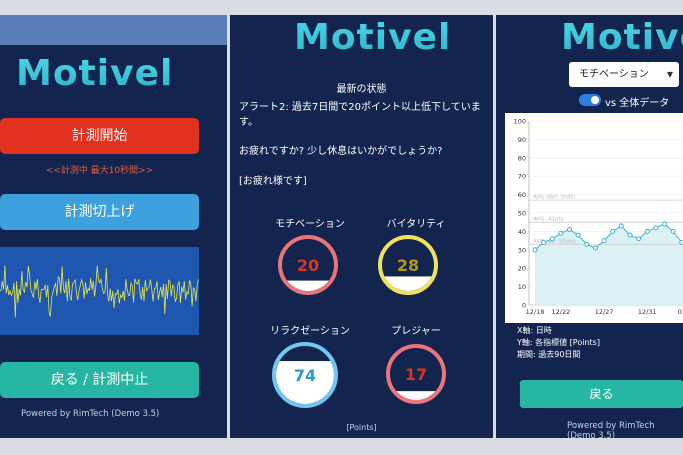 The image size is (683, 455). I want to click on gauge-value: 74, so click(305, 375).